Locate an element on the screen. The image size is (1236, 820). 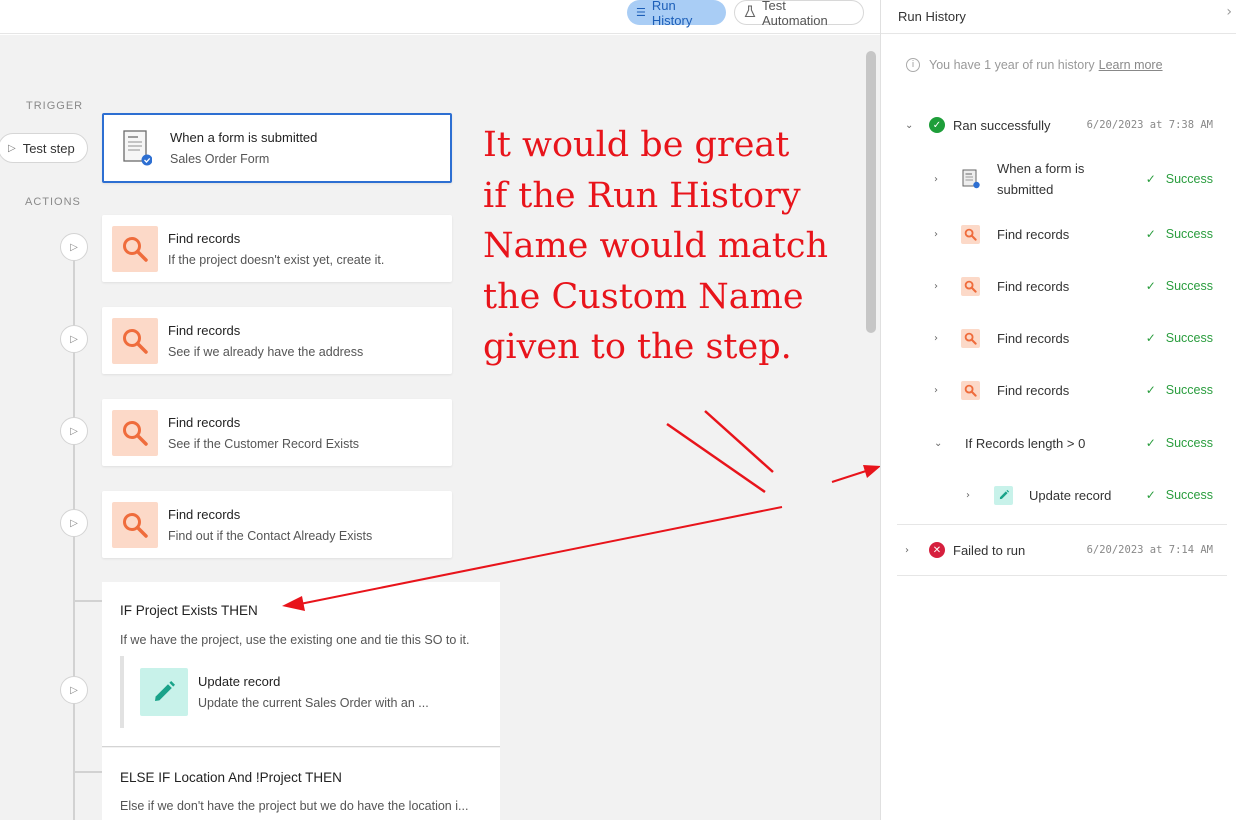
annotation-line: given to the step. is located at coordinates (637, 347).